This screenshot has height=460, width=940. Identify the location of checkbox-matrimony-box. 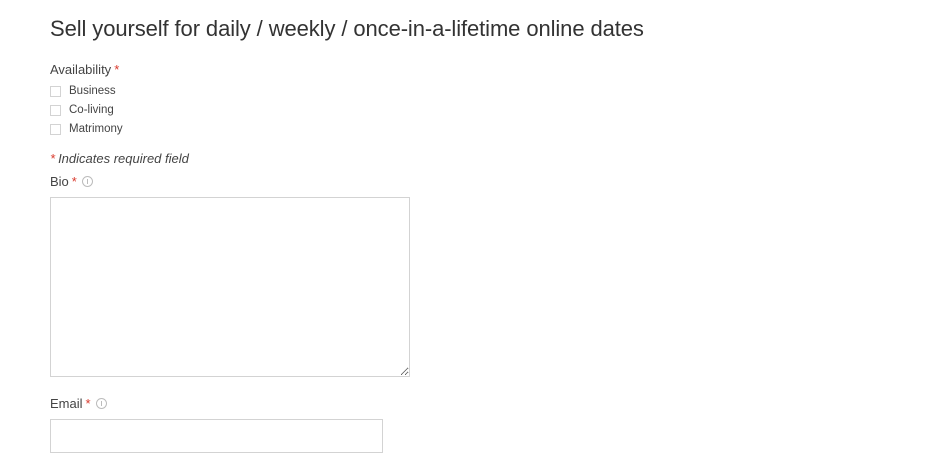
(55, 129).